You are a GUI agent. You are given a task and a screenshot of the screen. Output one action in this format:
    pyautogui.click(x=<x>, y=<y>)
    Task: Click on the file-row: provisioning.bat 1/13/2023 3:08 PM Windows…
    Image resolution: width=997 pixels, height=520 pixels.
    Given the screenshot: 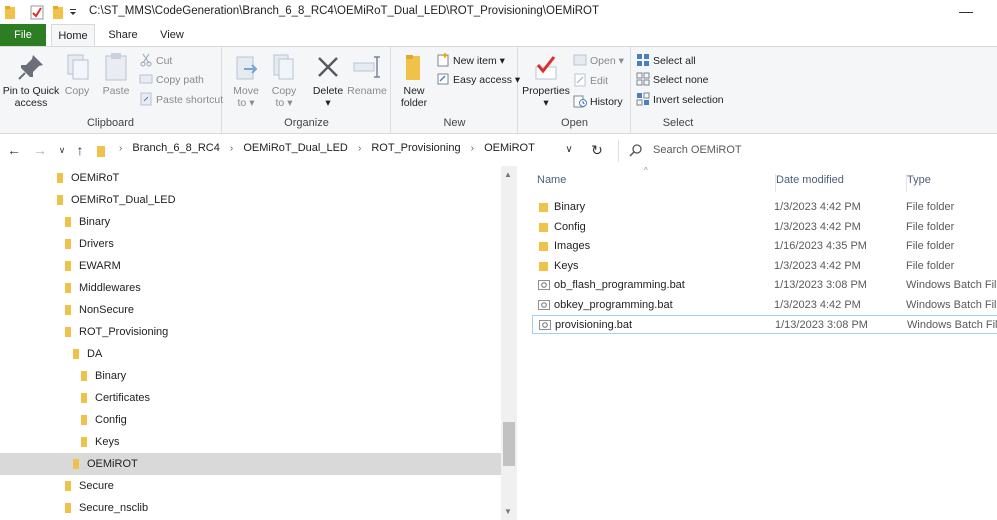 What is the action you would take?
    pyautogui.click(x=764, y=324)
    